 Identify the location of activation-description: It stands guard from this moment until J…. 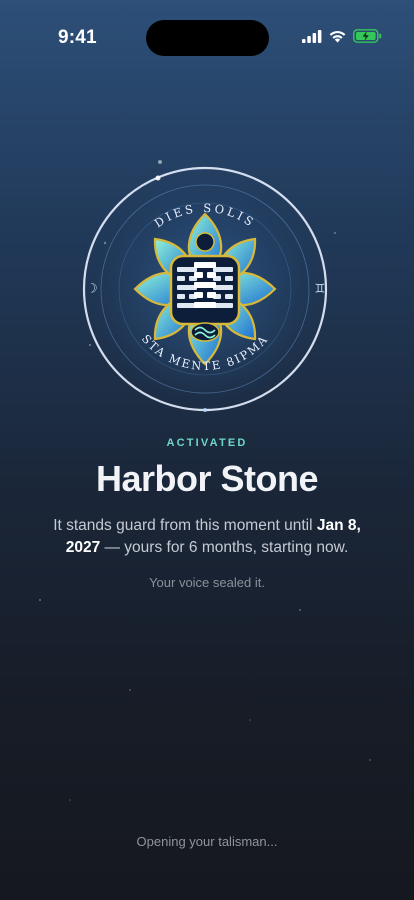
(207, 537).